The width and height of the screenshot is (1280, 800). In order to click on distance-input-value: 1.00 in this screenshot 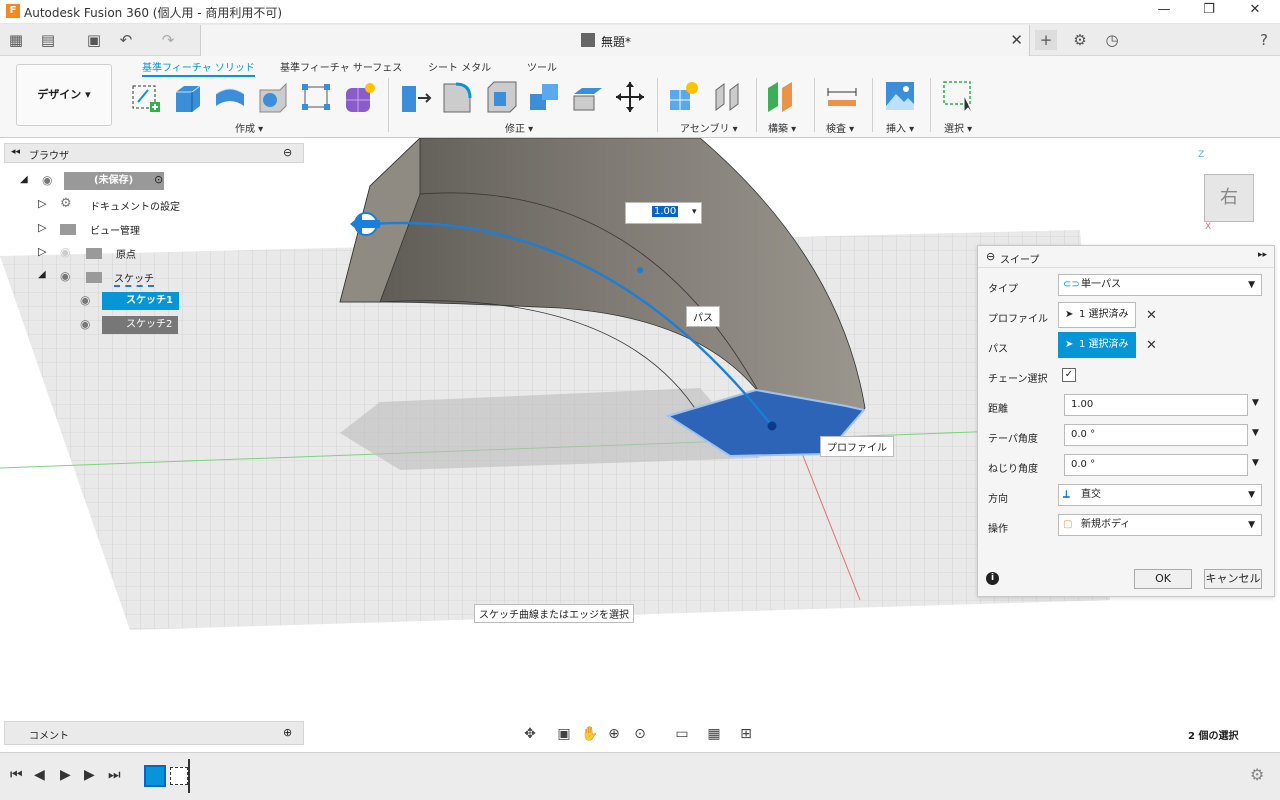, I will do `click(665, 211)`.